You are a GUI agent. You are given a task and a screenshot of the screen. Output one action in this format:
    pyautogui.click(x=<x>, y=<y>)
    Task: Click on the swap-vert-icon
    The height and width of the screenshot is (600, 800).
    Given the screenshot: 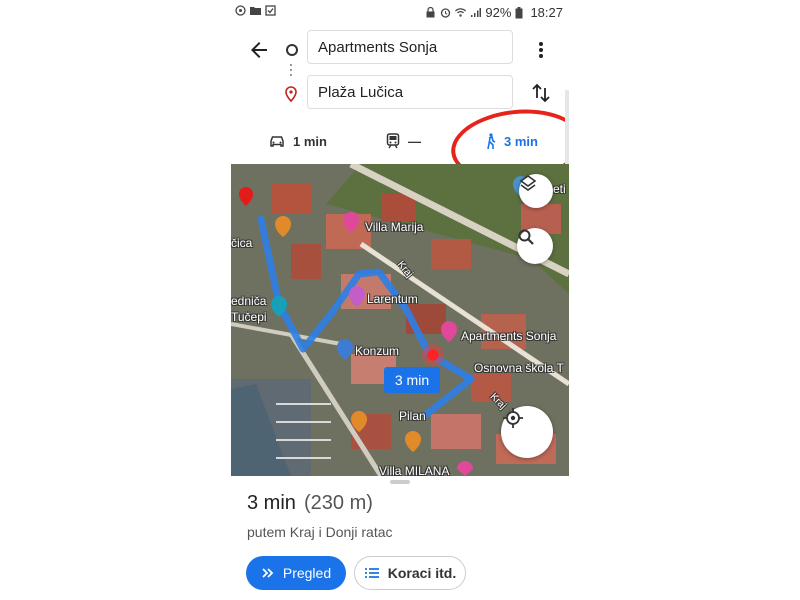 What is the action you would take?
    pyautogui.click(x=541, y=93)
    